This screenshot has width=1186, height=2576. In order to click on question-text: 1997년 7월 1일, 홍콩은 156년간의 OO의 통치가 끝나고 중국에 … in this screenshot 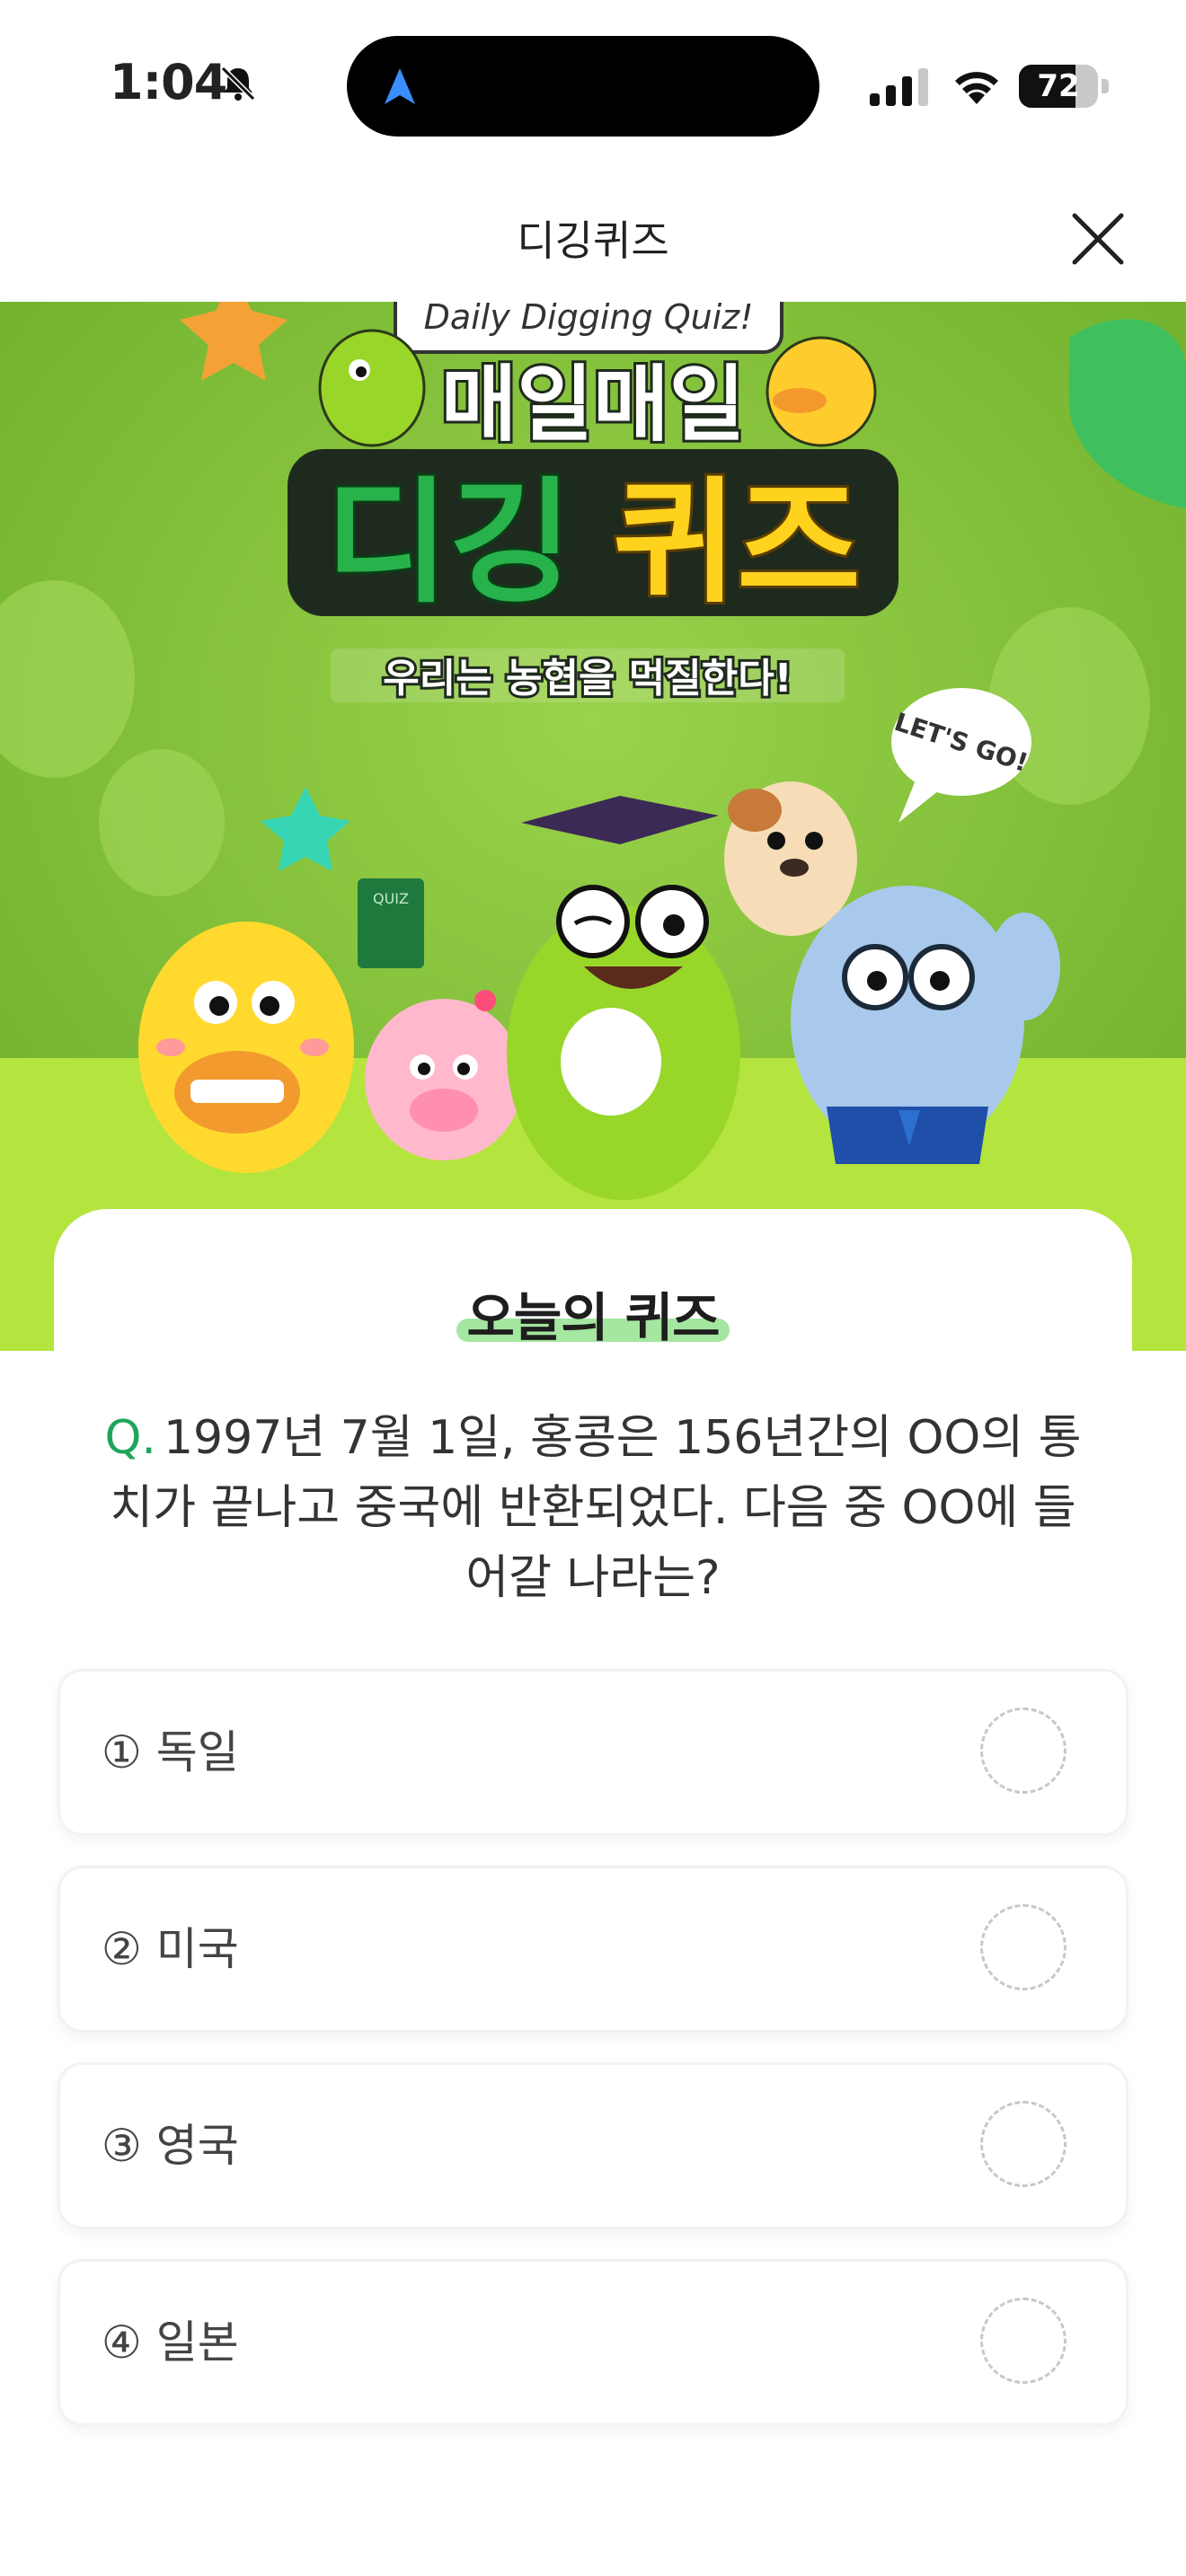, I will do `click(596, 1508)`.